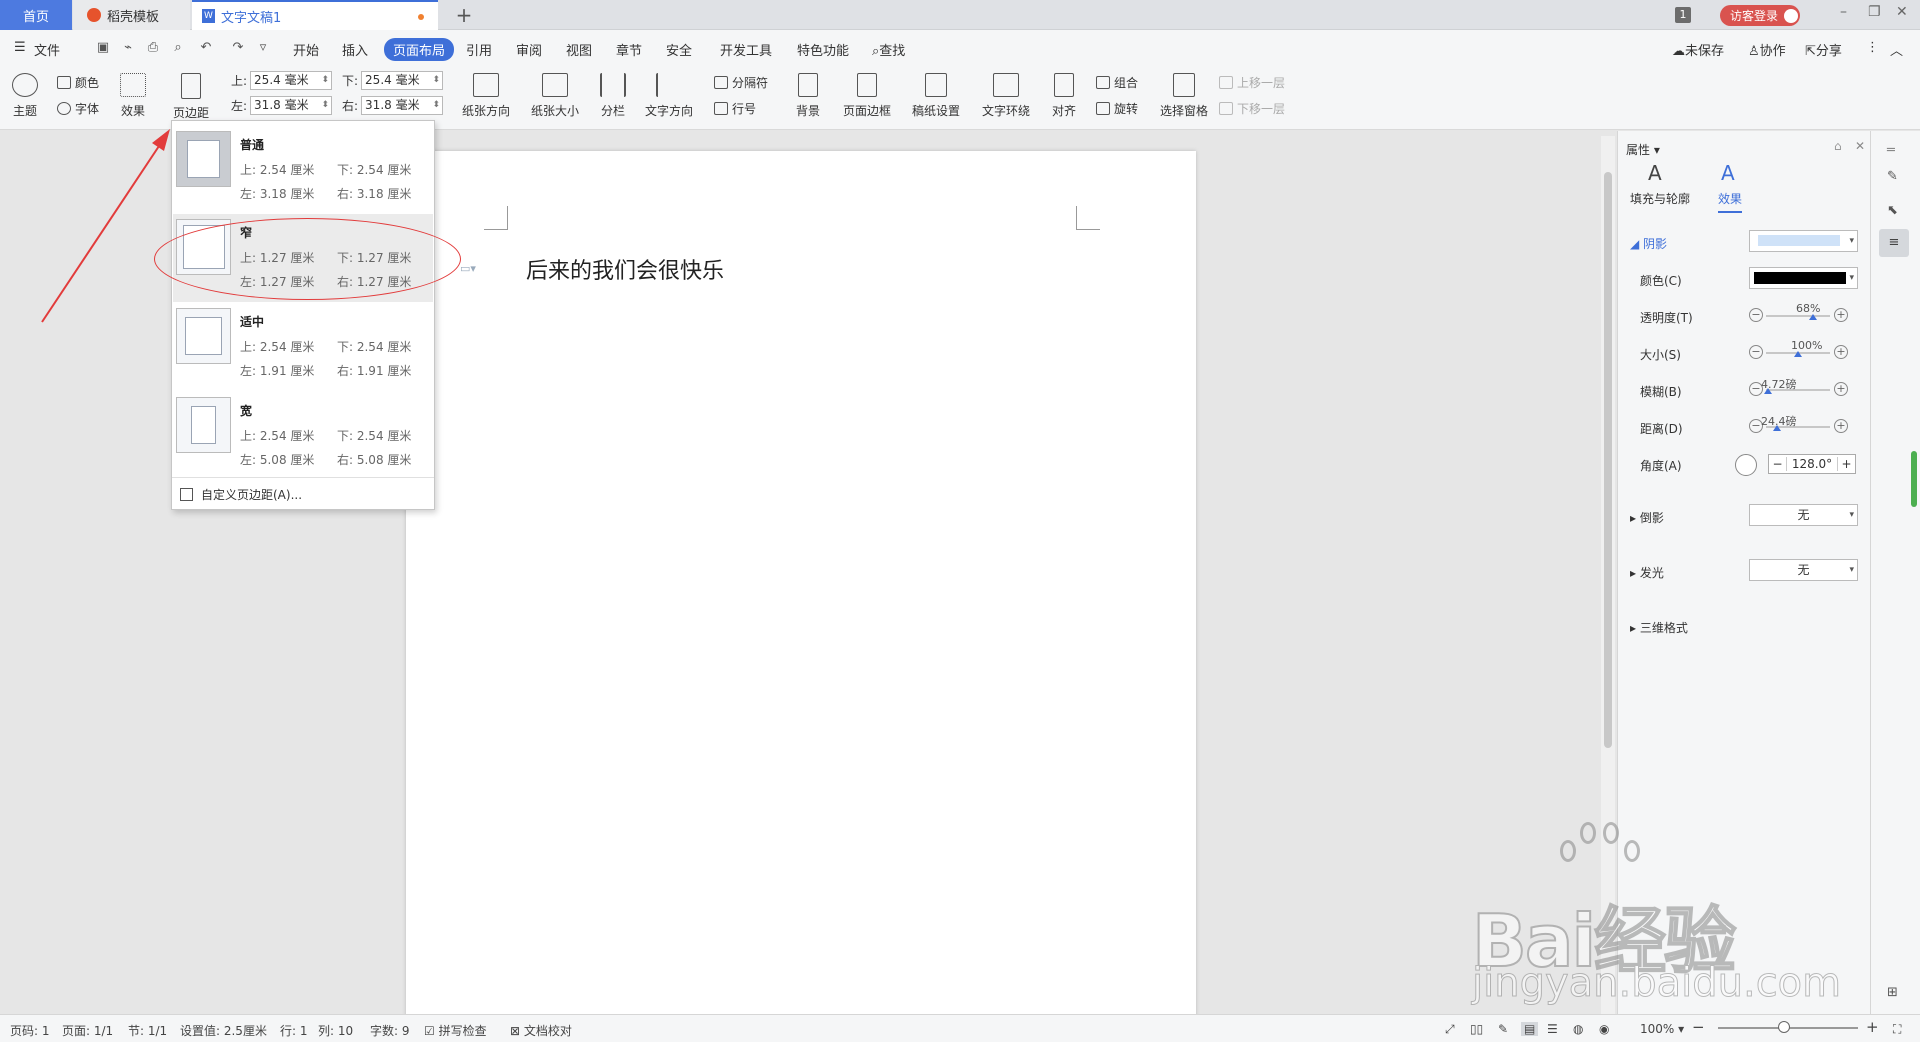 Image resolution: width=1920 pixels, height=1042 pixels. What do you see at coordinates (1803, 570) in the screenshot?
I see `glow-select: 无` at bounding box center [1803, 570].